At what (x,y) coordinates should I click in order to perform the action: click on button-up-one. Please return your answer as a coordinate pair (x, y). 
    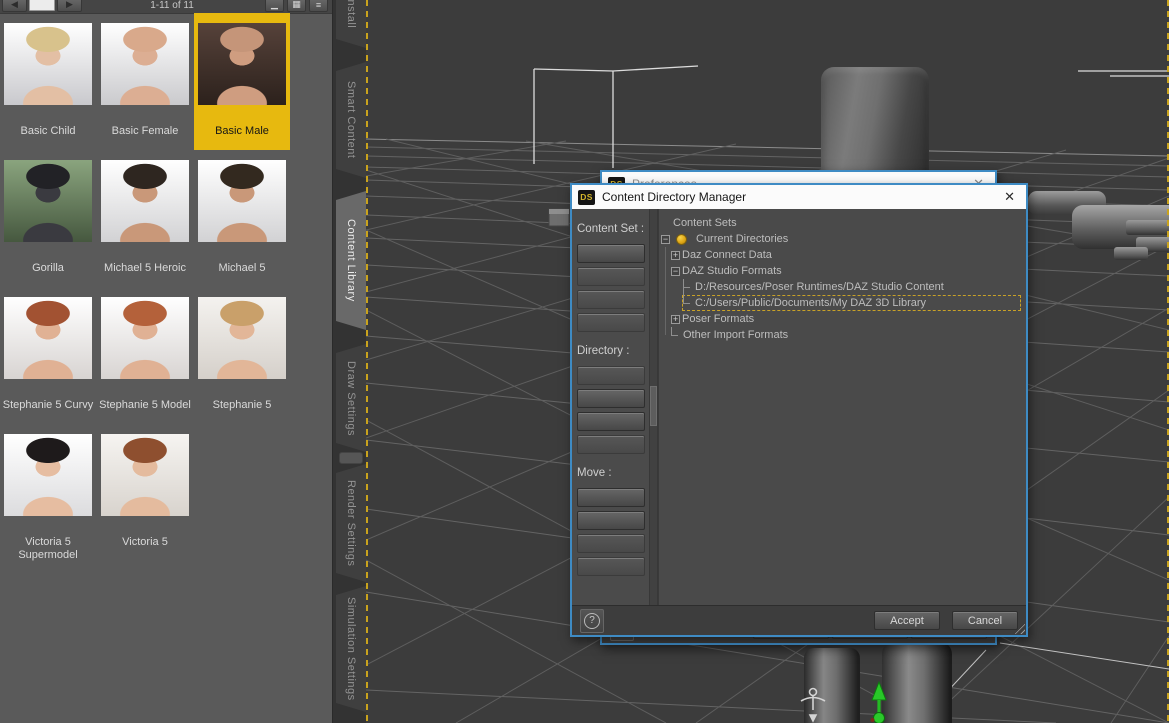
    Looking at the image, I should click on (610, 520).